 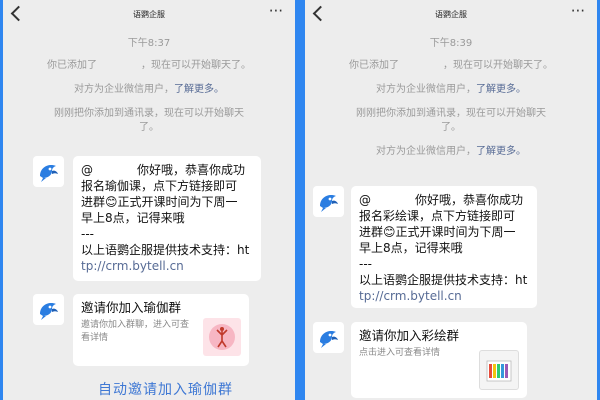 I want to click on message-text: 报名彩绘课，点下方链接即可, so click(x=437, y=216).